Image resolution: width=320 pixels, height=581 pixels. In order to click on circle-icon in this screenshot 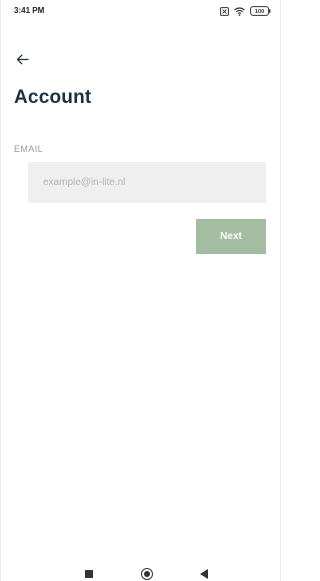, I will do `click(147, 574)`.